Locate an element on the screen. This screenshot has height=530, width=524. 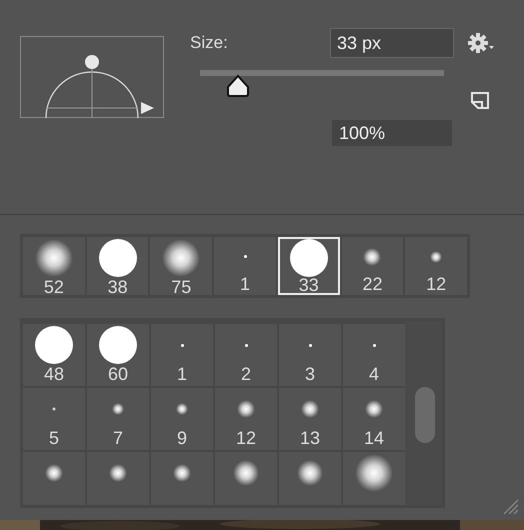
brush-preset: 22 is located at coordinates (373, 266).